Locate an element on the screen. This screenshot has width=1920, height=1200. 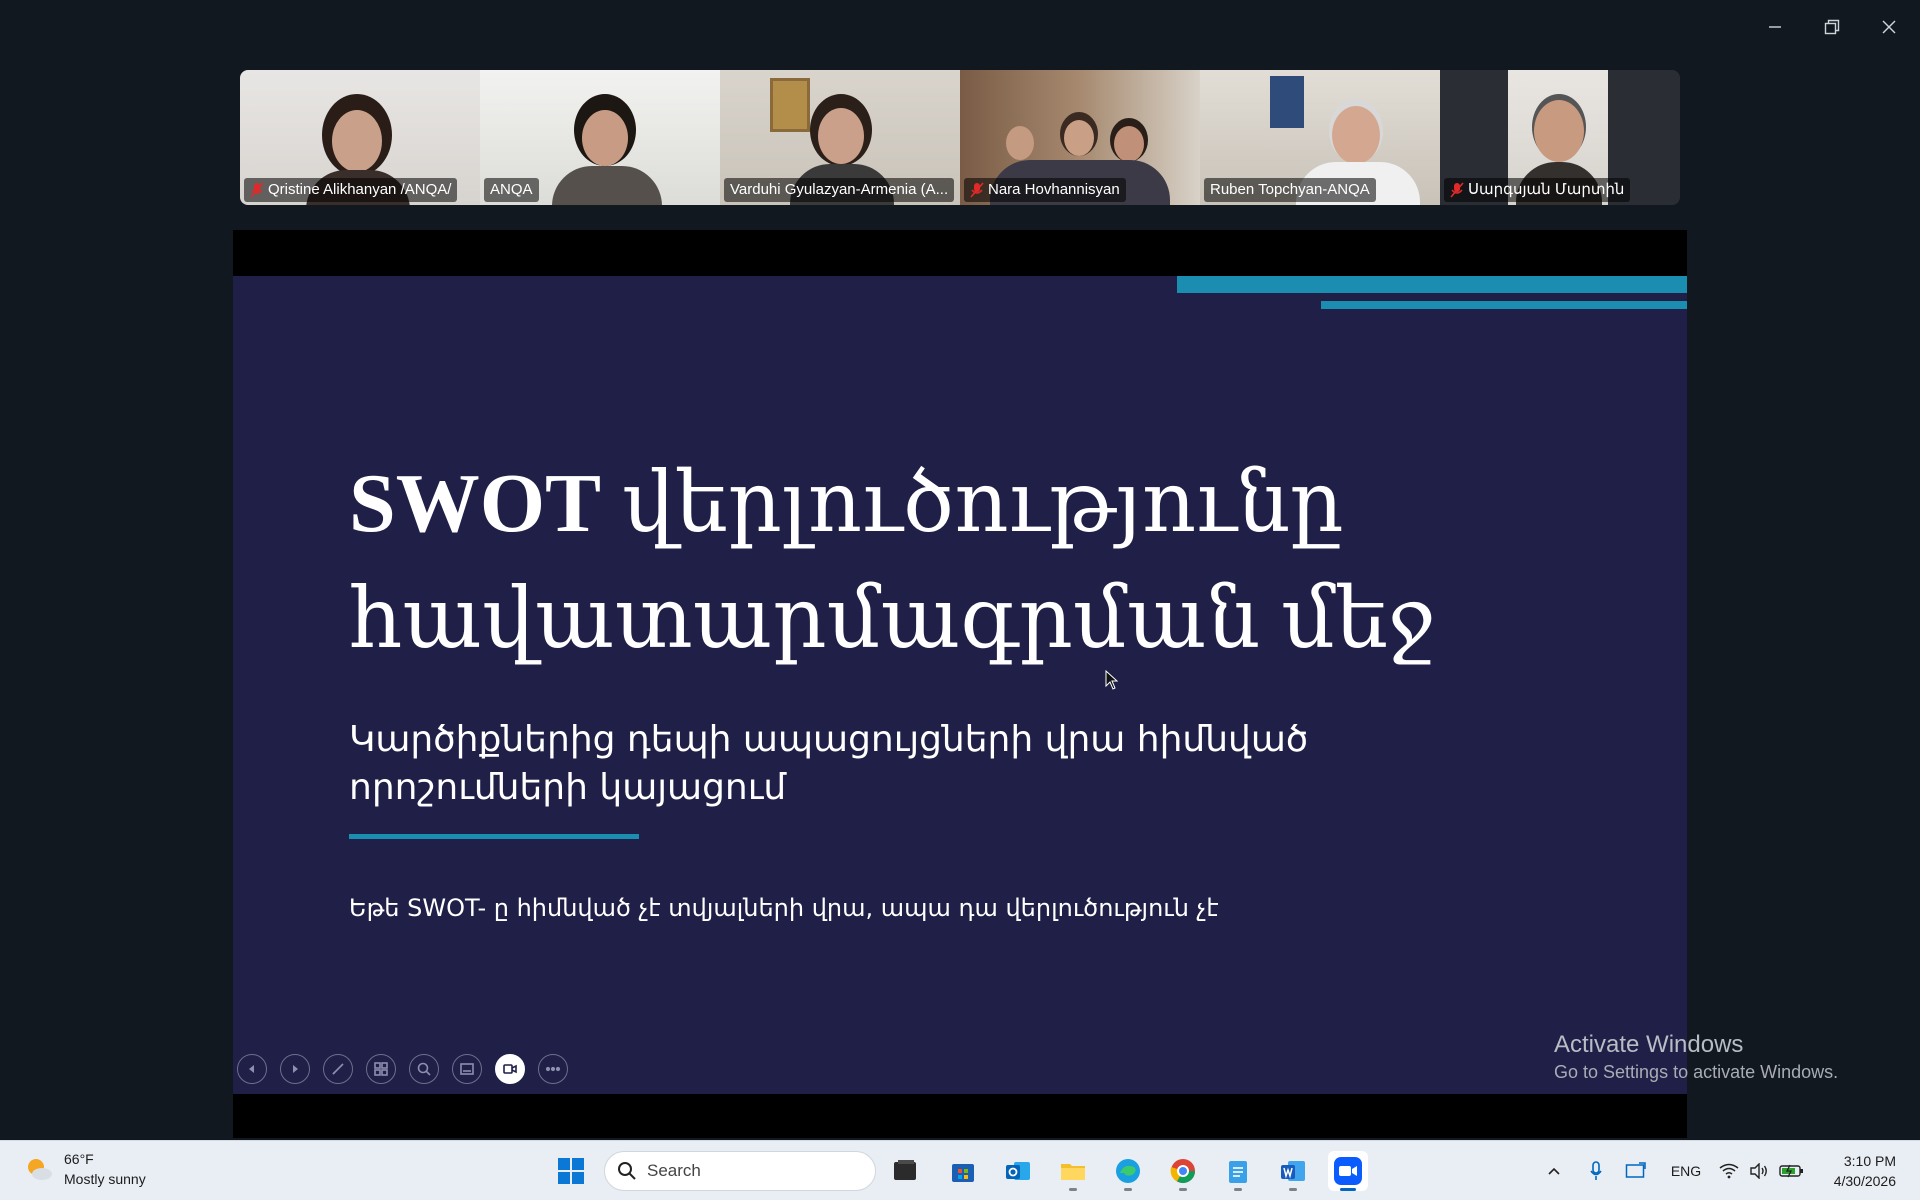
taskbar-app-chrome is located at coordinates (1183, 1171).